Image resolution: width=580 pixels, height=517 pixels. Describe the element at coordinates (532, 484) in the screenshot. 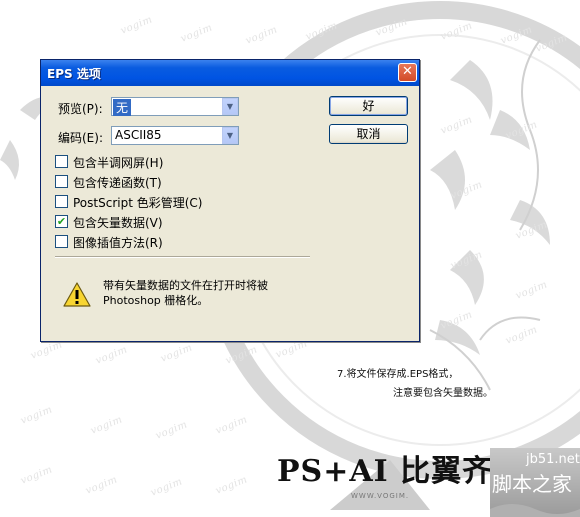

I see `logo-name: 脚本之家` at that location.